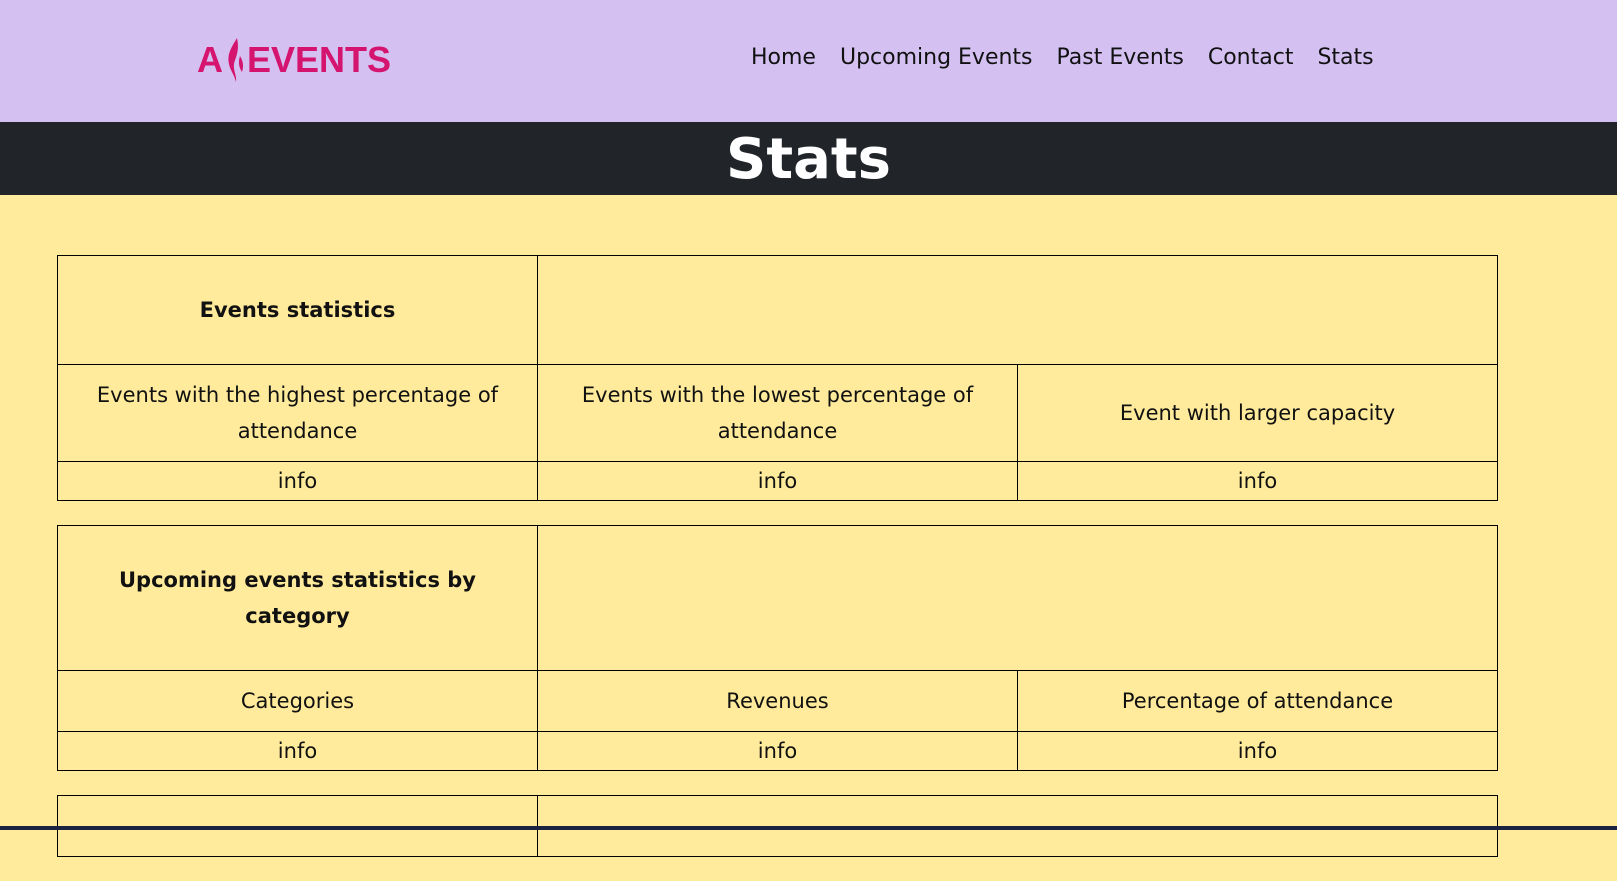  What do you see at coordinates (936, 57) in the screenshot?
I see `nav-link-upcoming-events: Upcoming Events` at bounding box center [936, 57].